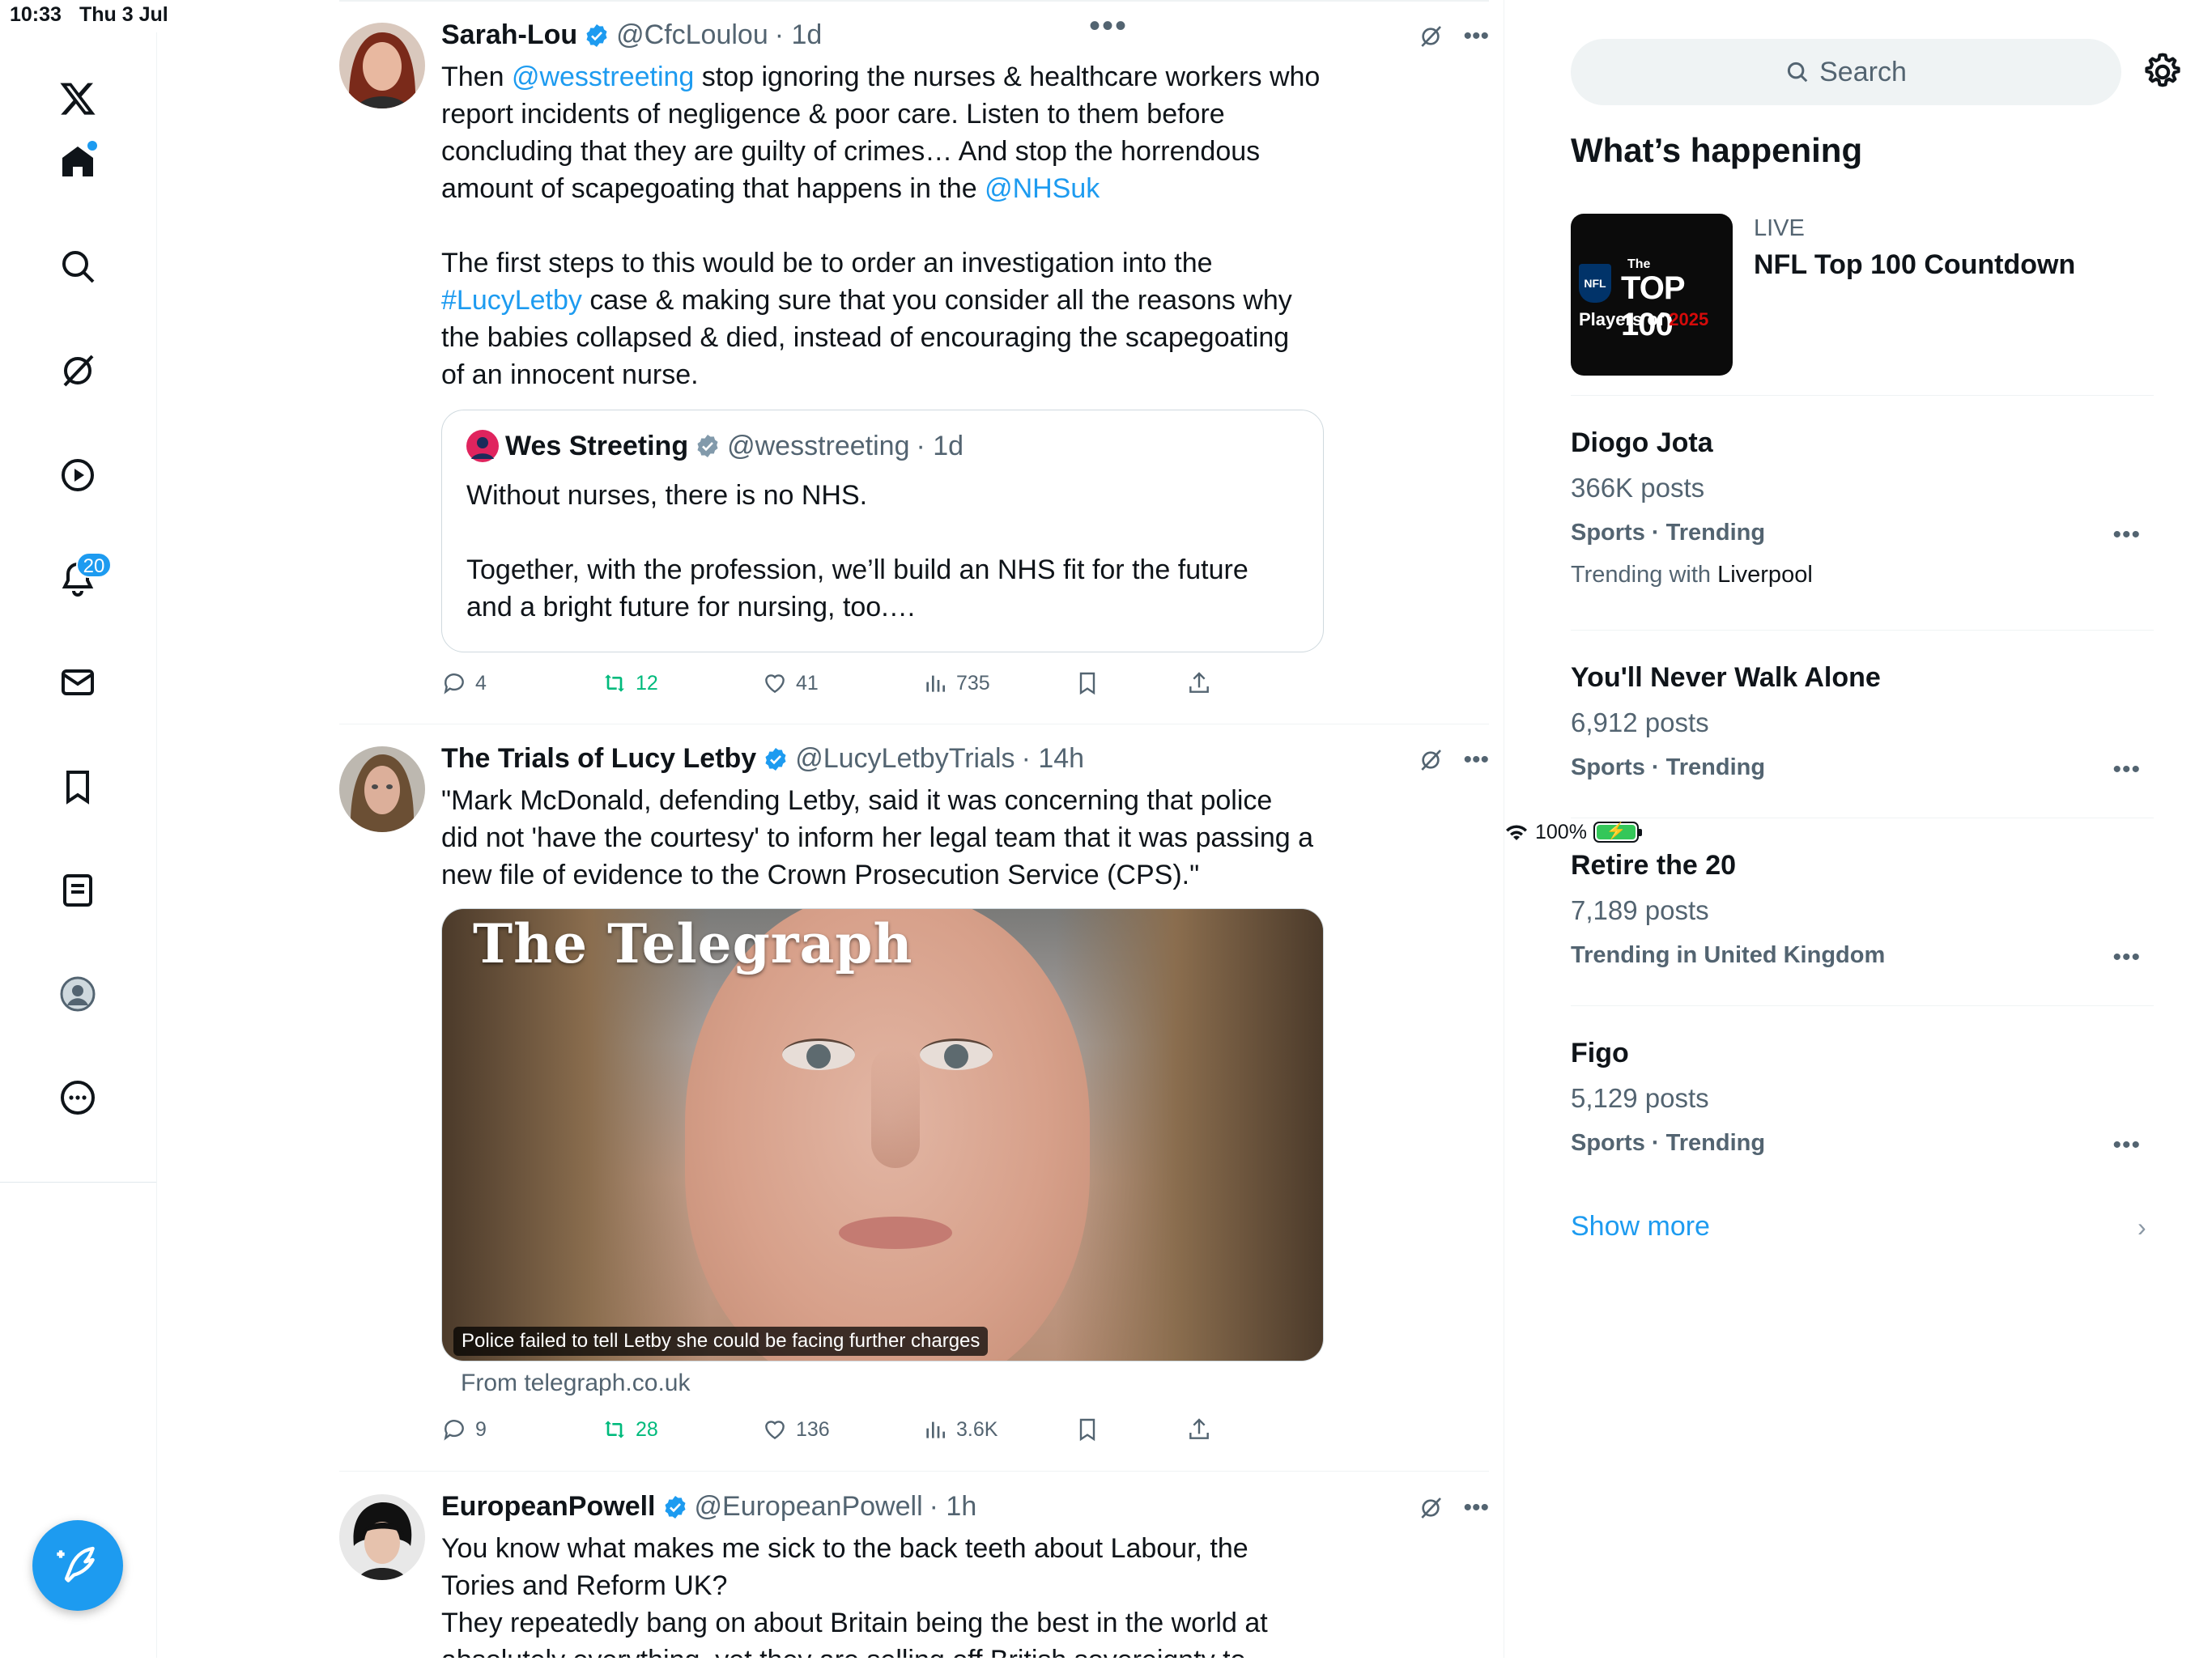  Describe the element at coordinates (1779, 228) in the screenshot. I see `live-label: LIVE` at that location.